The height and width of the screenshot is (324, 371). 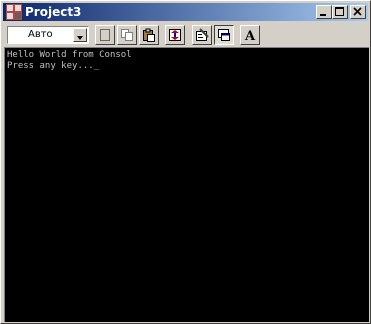 I want to click on mark-icon, so click(x=105, y=35).